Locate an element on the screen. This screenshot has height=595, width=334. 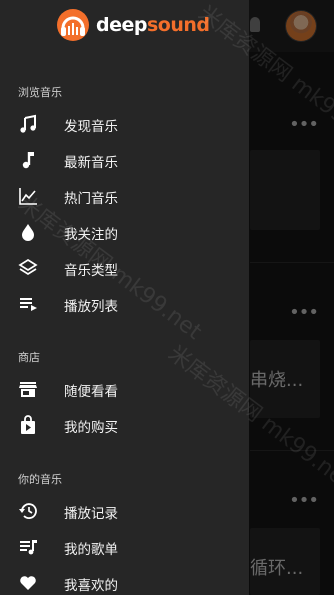
history-icon is located at coordinates (28, 511).